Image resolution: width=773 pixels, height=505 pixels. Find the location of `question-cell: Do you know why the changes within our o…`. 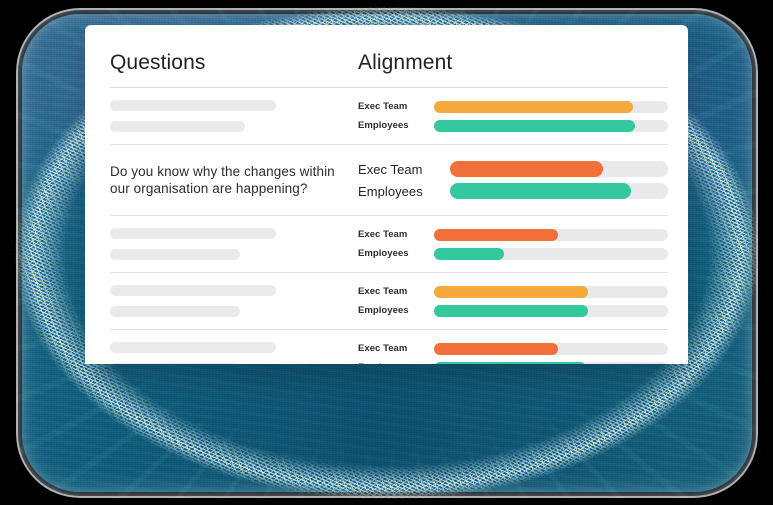

question-cell: Do you know why the changes within our o… is located at coordinates (234, 180).